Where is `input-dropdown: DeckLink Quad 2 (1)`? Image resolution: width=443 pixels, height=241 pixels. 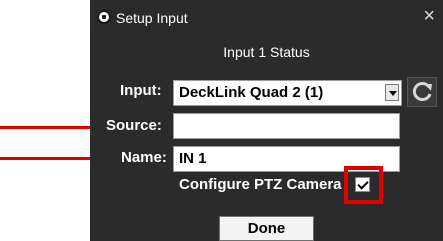 input-dropdown: DeckLink Quad 2 (1) is located at coordinates (287, 93).